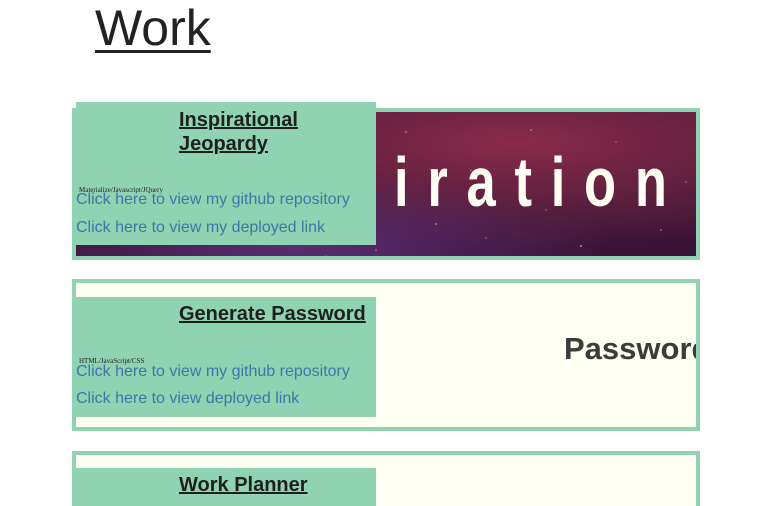  What do you see at coordinates (213, 200) in the screenshot?
I see `github-link-jeopardy: Click here to view my github repository` at bounding box center [213, 200].